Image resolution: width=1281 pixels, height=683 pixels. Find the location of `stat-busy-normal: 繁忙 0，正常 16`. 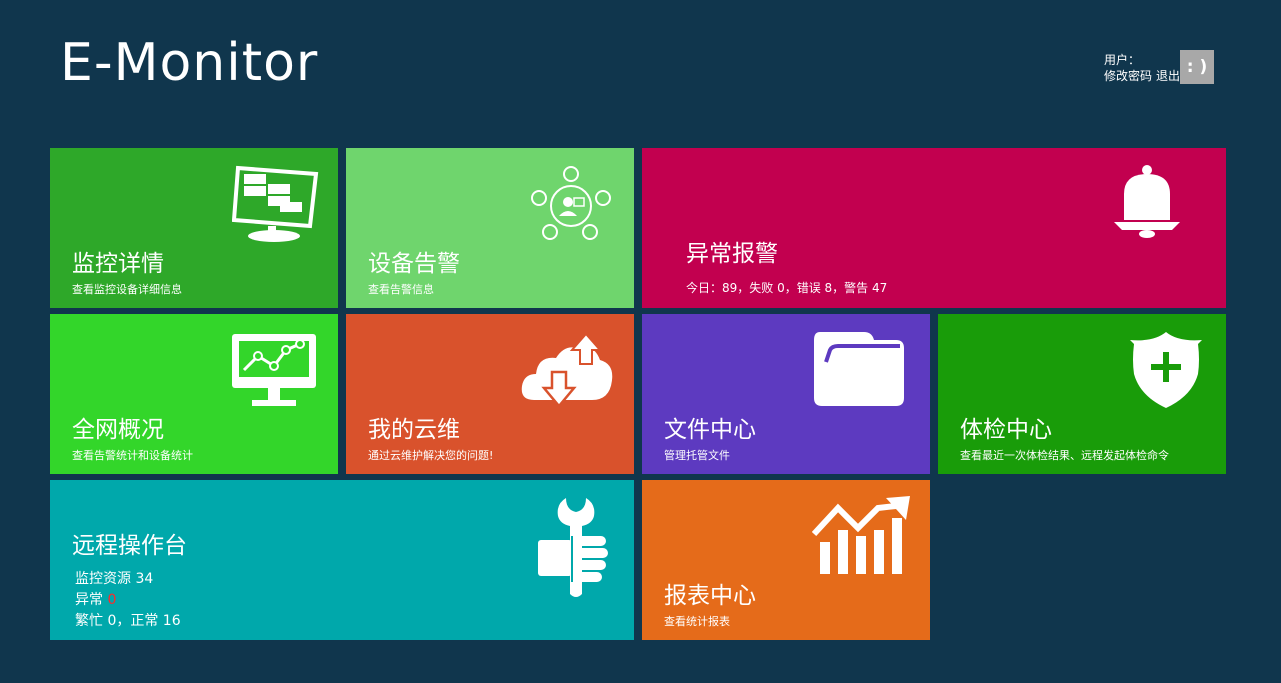

stat-busy-normal: 繁忙 0，正常 16 is located at coordinates (128, 621).